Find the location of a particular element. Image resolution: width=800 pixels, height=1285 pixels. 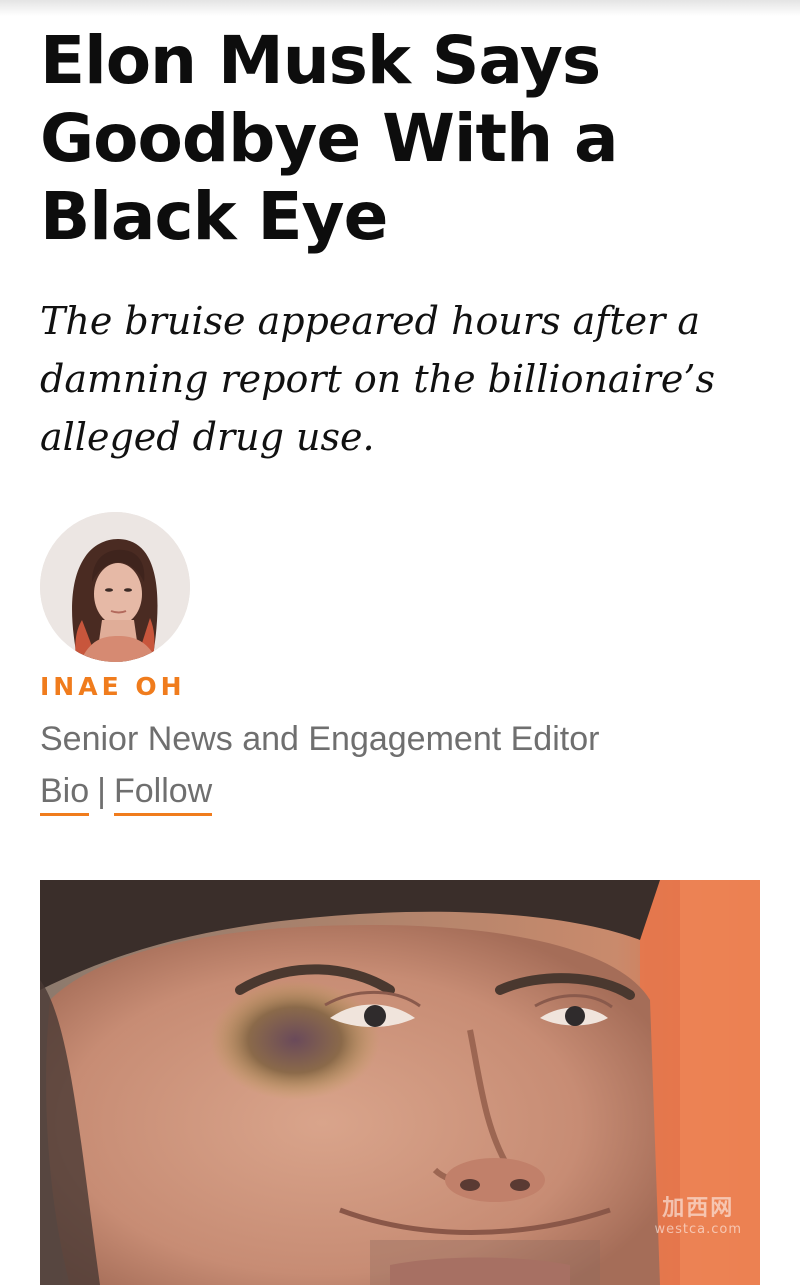

author-portrait-image is located at coordinates (115, 587).